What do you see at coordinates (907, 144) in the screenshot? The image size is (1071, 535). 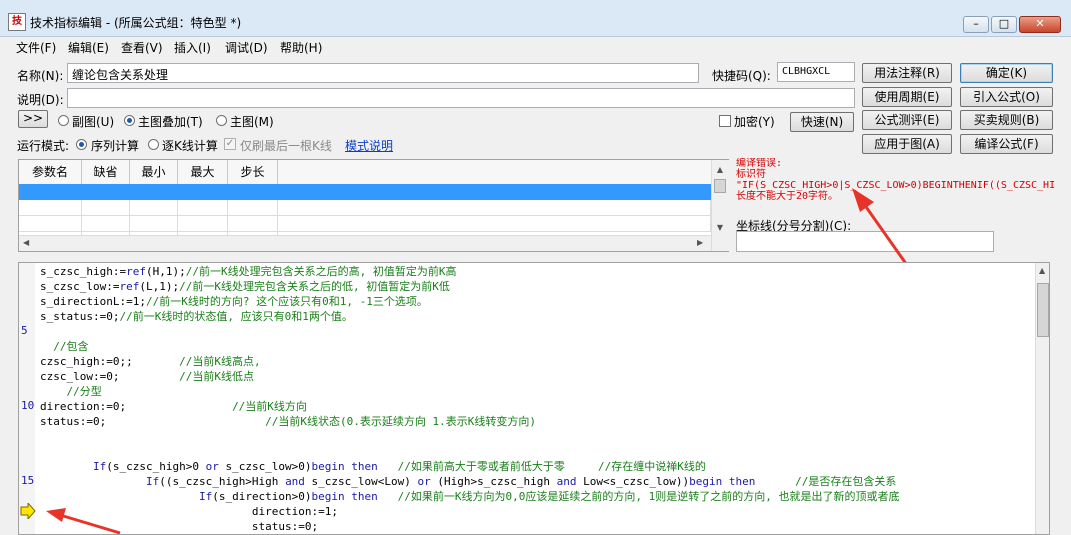 I see `apply-to-chart-button: 应用于图(A)` at bounding box center [907, 144].